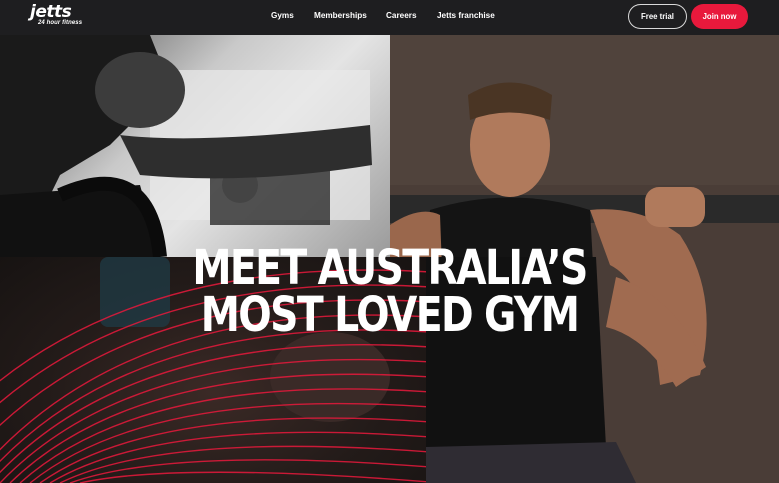 This screenshot has height=483, width=779. I want to click on nav-link-jetts-franchise: Jetts franchise, so click(466, 15).